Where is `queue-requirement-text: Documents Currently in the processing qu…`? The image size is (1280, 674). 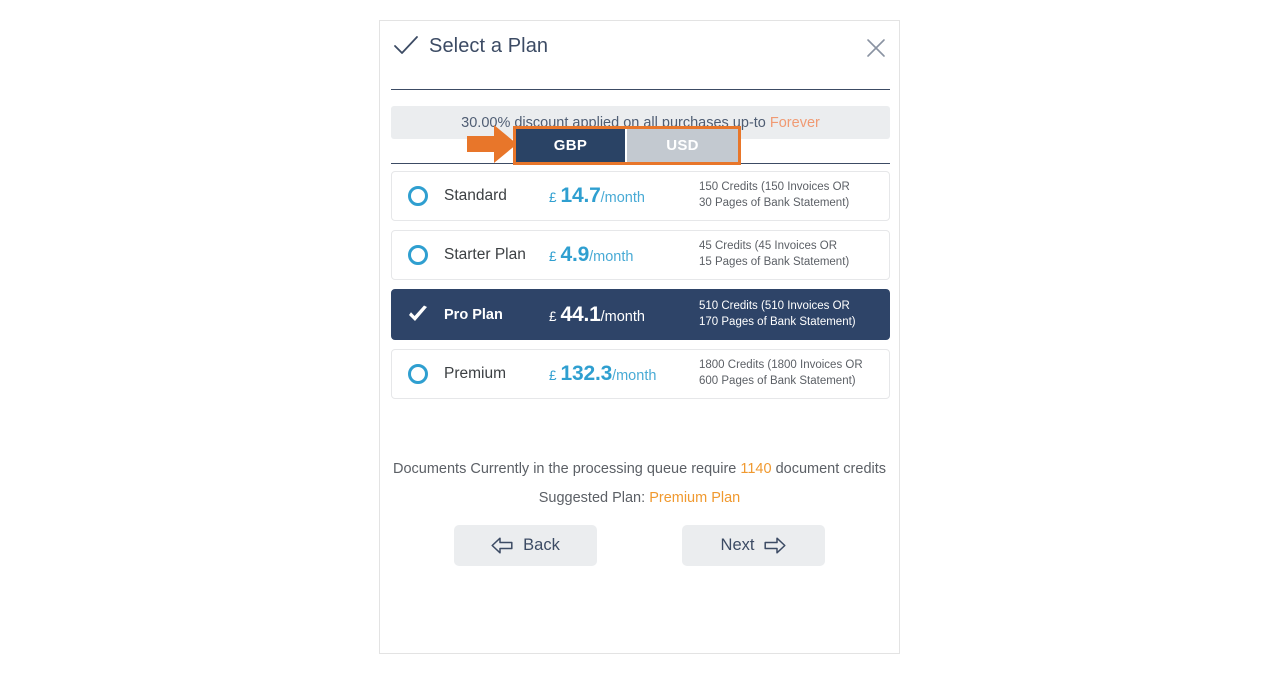 queue-requirement-text: Documents Currently in the processing qu… is located at coordinates (639, 469).